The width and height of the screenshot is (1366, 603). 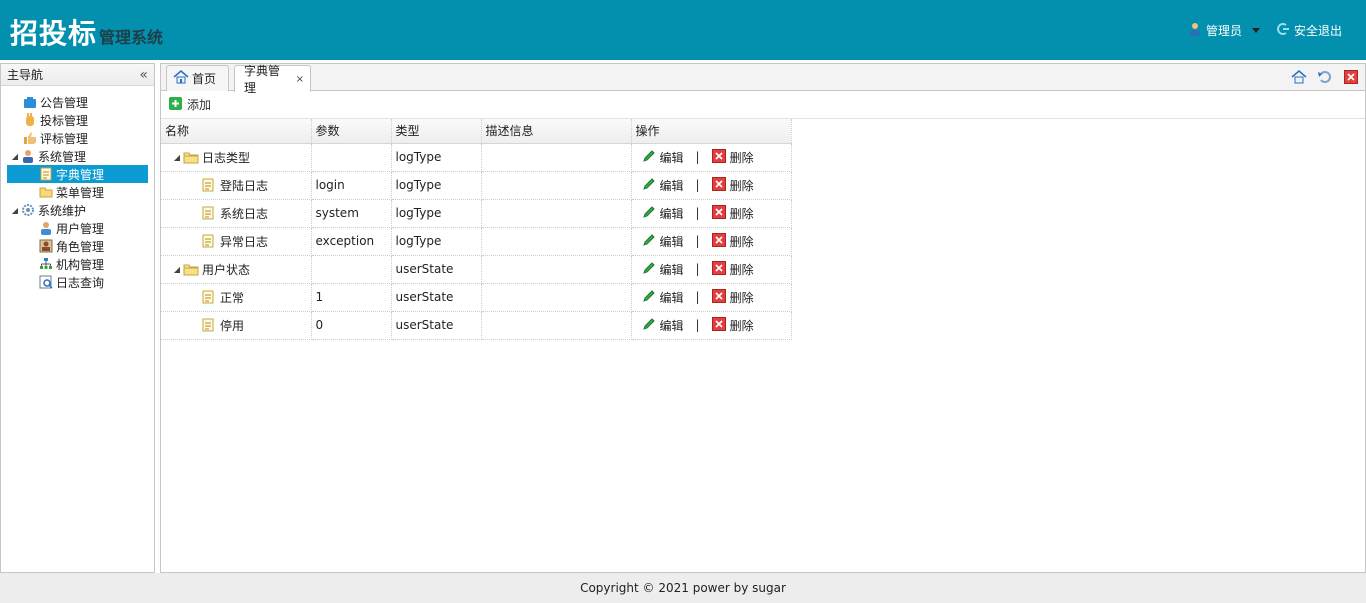 What do you see at coordinates (556, 131) in the screenshot?
I see `column-header: 描述信息` at bounding box center [556, 131].